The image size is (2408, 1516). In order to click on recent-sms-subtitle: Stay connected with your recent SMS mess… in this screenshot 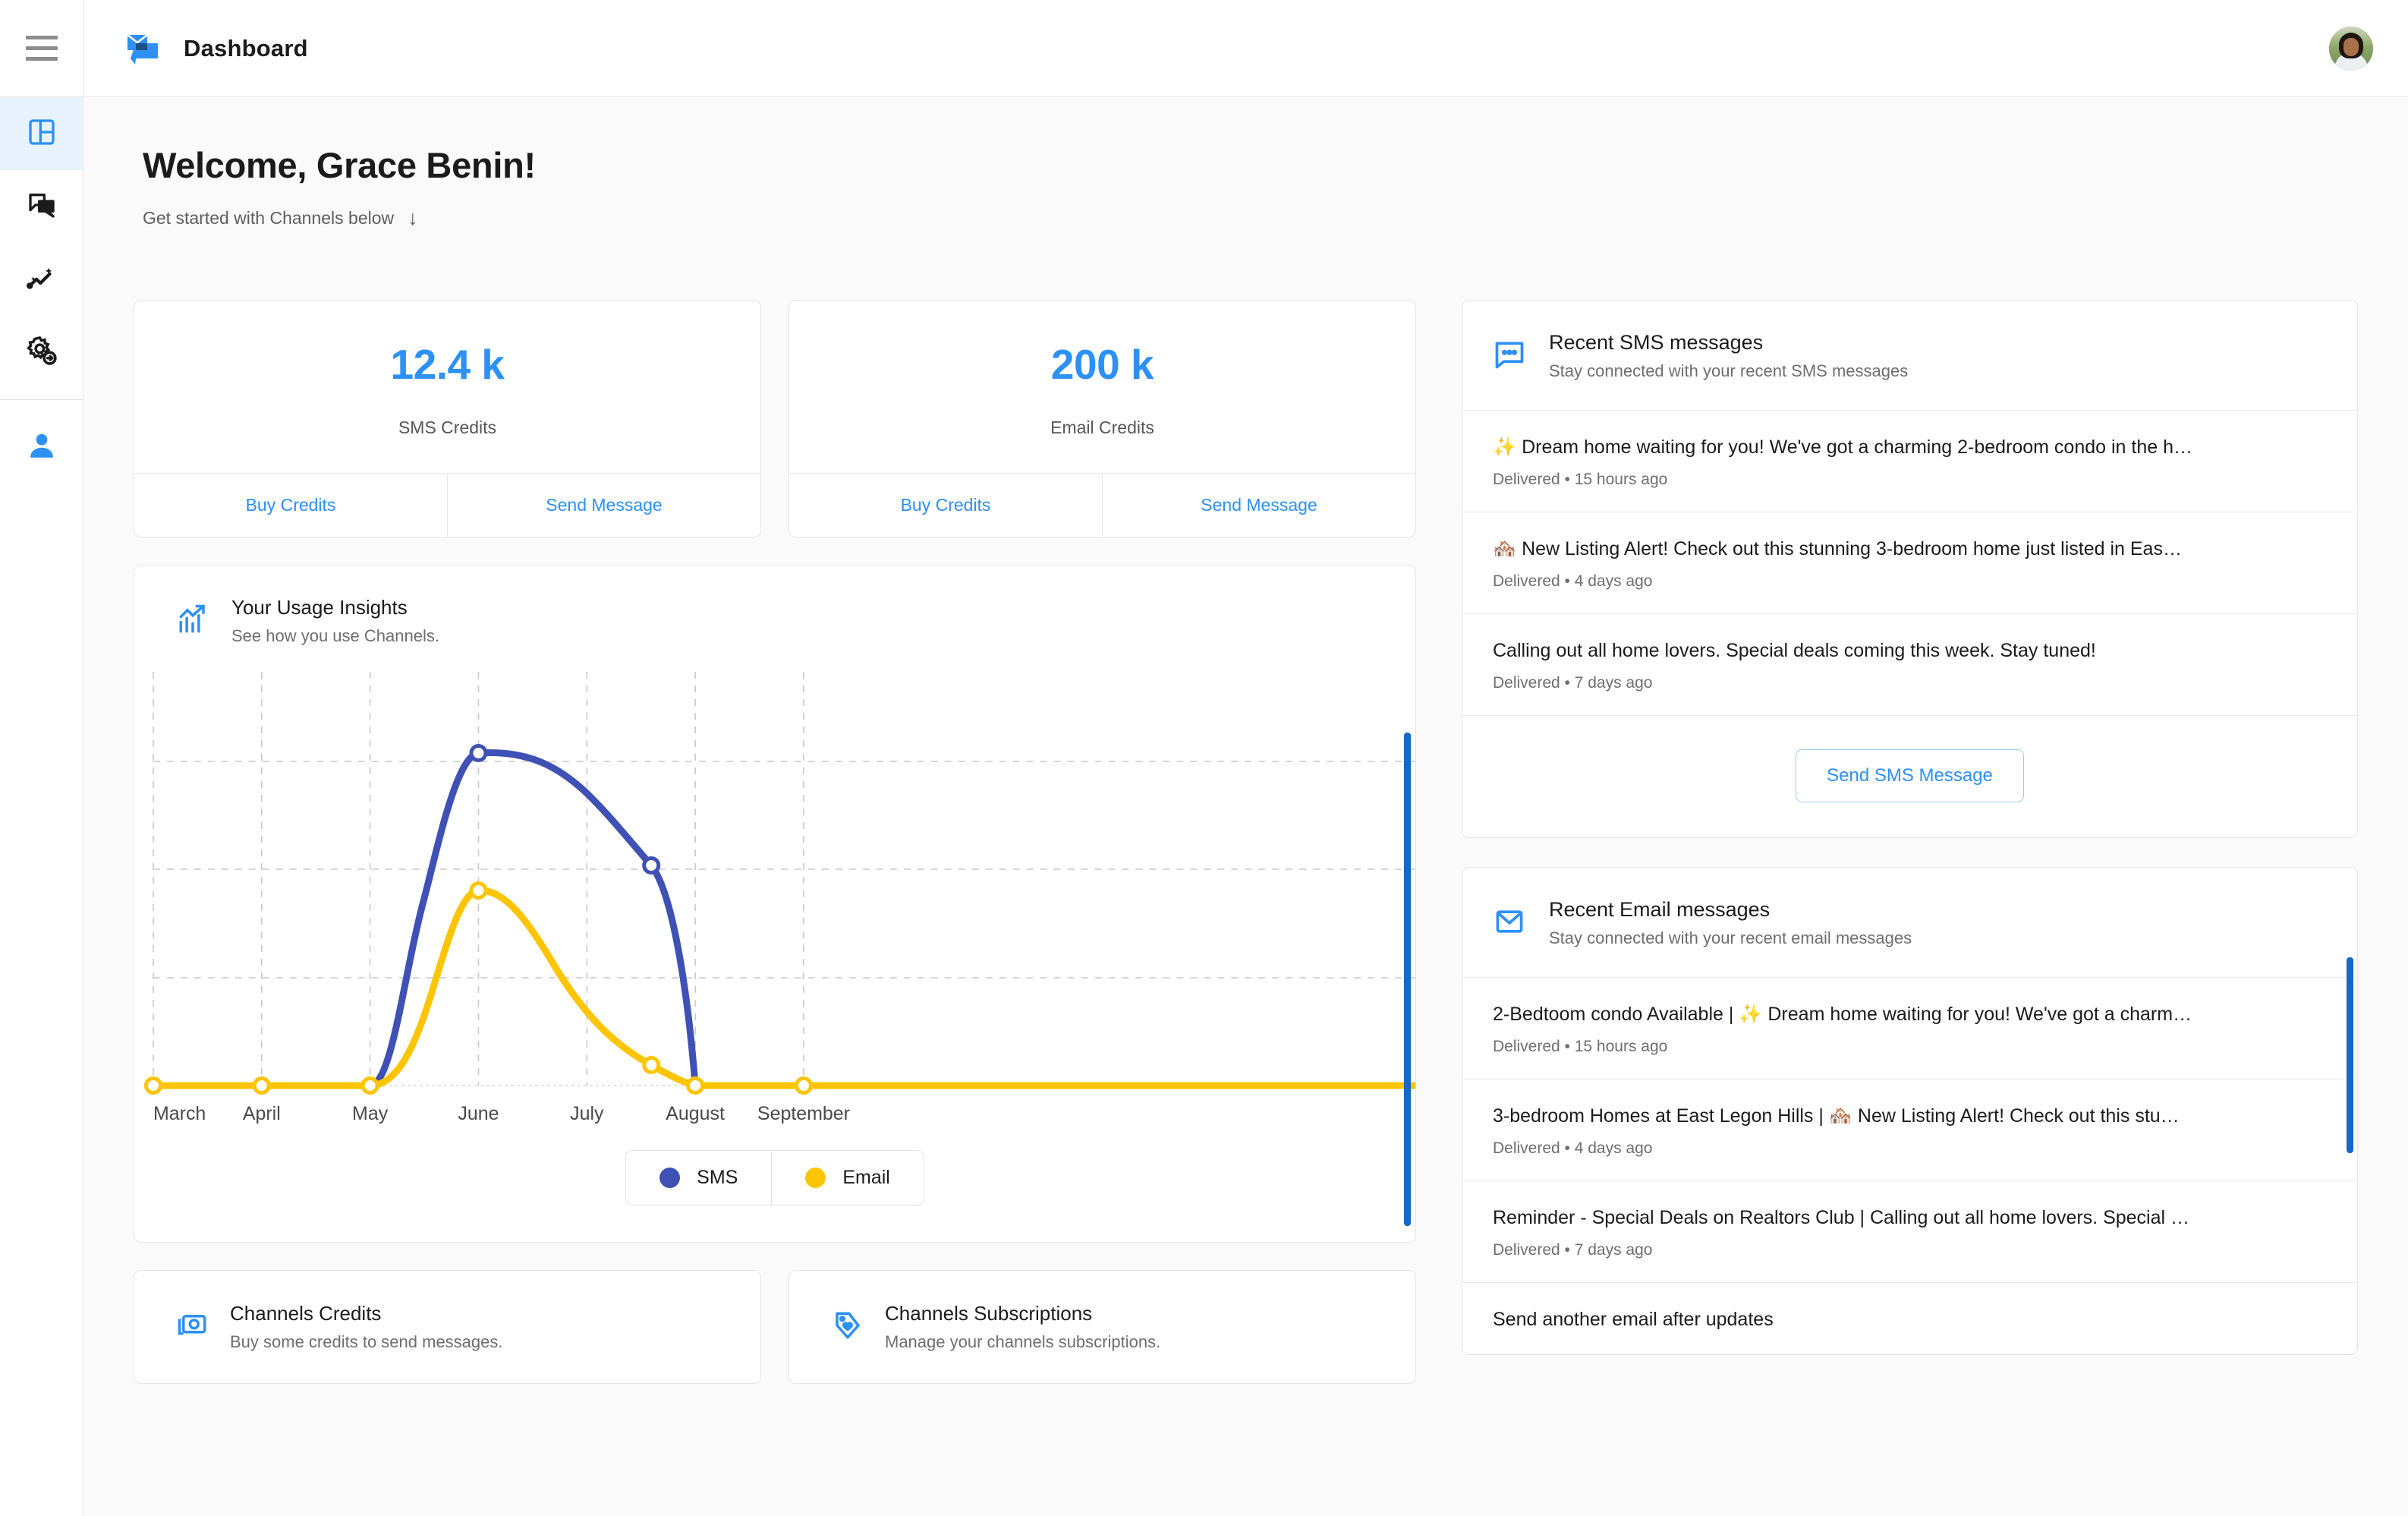, I will do `click(1729, 370)`.